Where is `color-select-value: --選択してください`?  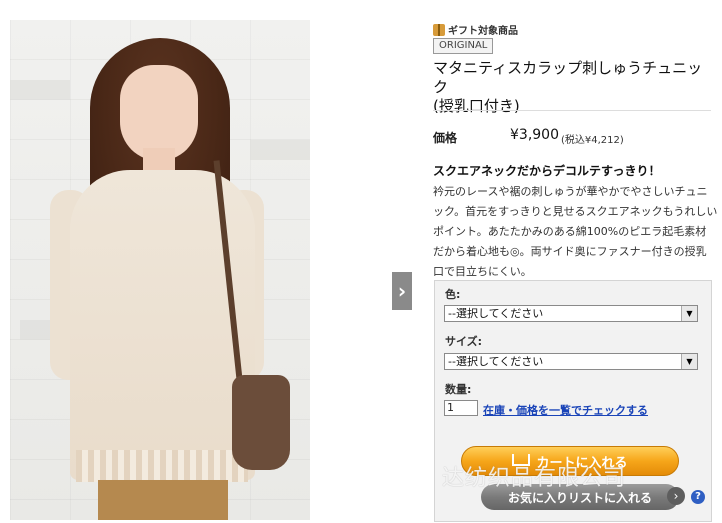
color-select-value: --選択してください is located at coordinates (496, 313).